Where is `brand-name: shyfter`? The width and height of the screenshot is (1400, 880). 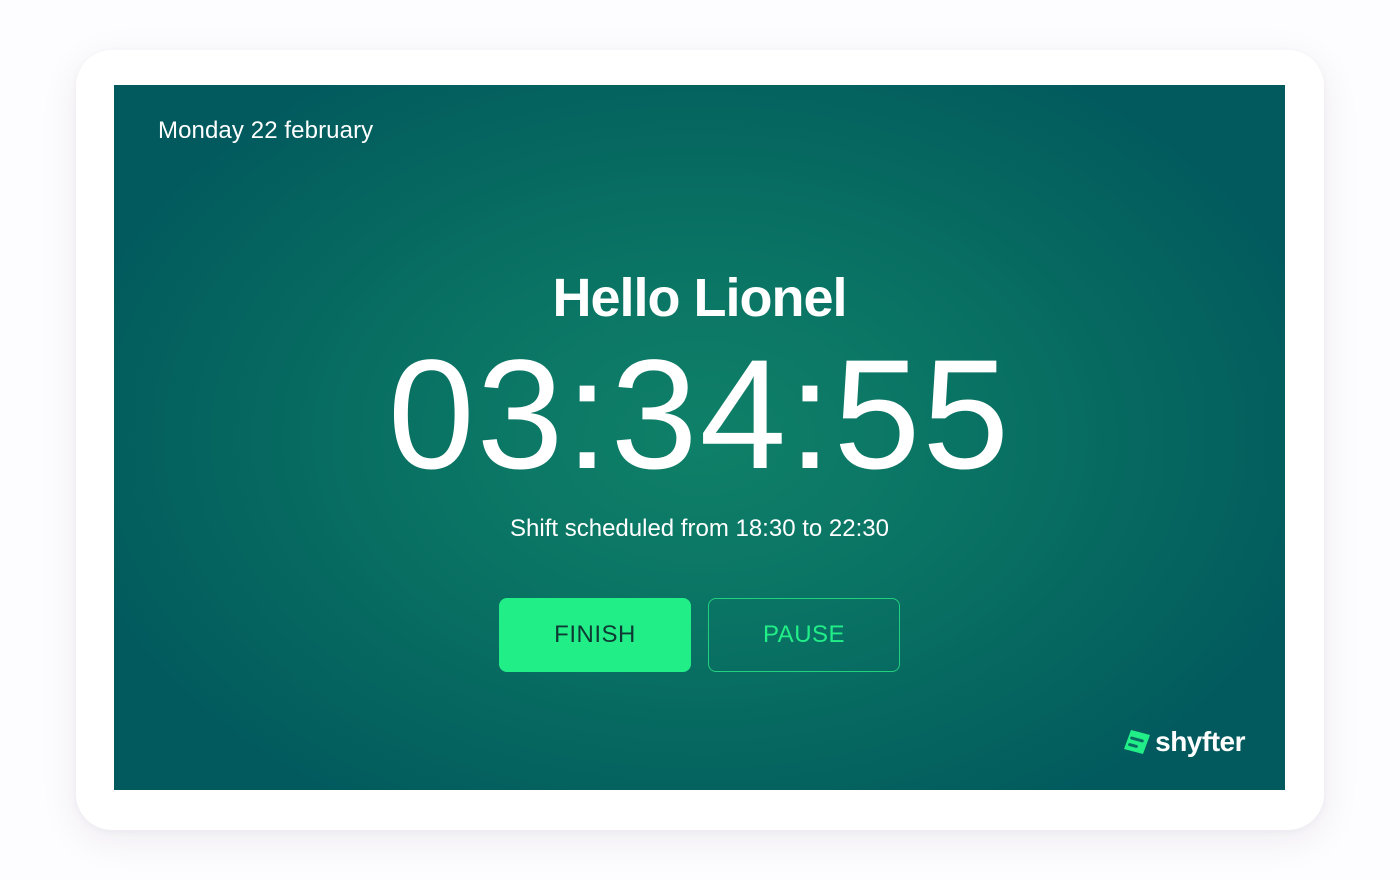 brand-name: shyfter is located at coordinates (1200, 741).